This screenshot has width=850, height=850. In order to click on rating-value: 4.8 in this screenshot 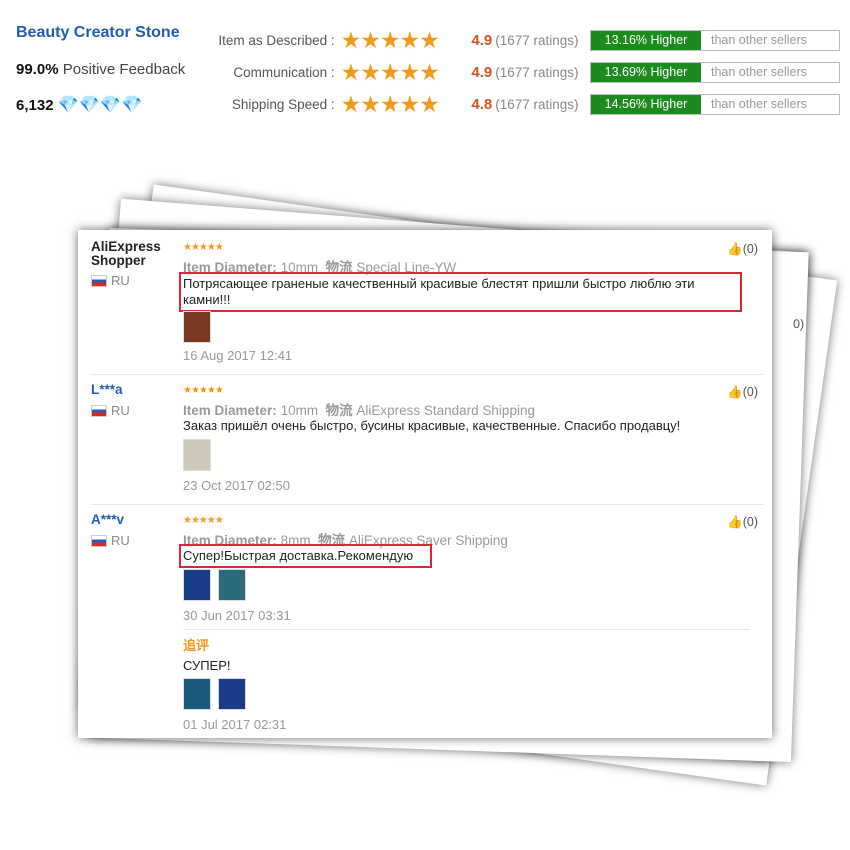, I will do `click(482, 104)`.